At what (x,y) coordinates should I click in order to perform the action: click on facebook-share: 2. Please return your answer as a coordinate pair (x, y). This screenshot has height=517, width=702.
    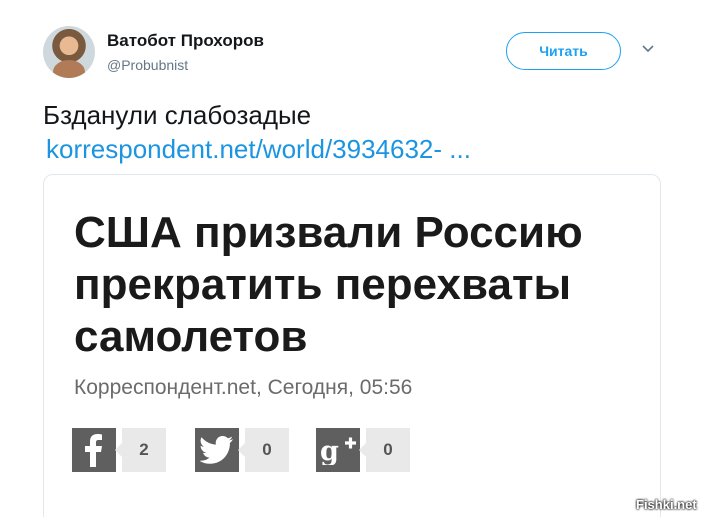
    Looking at the image, I should click on (119, 450).